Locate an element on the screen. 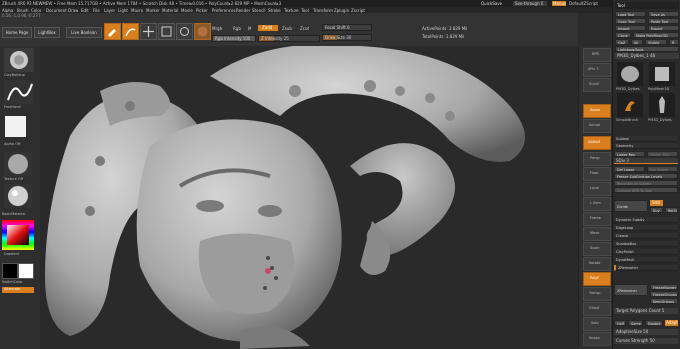  same-button: Same is located at coordinates (635, 323).